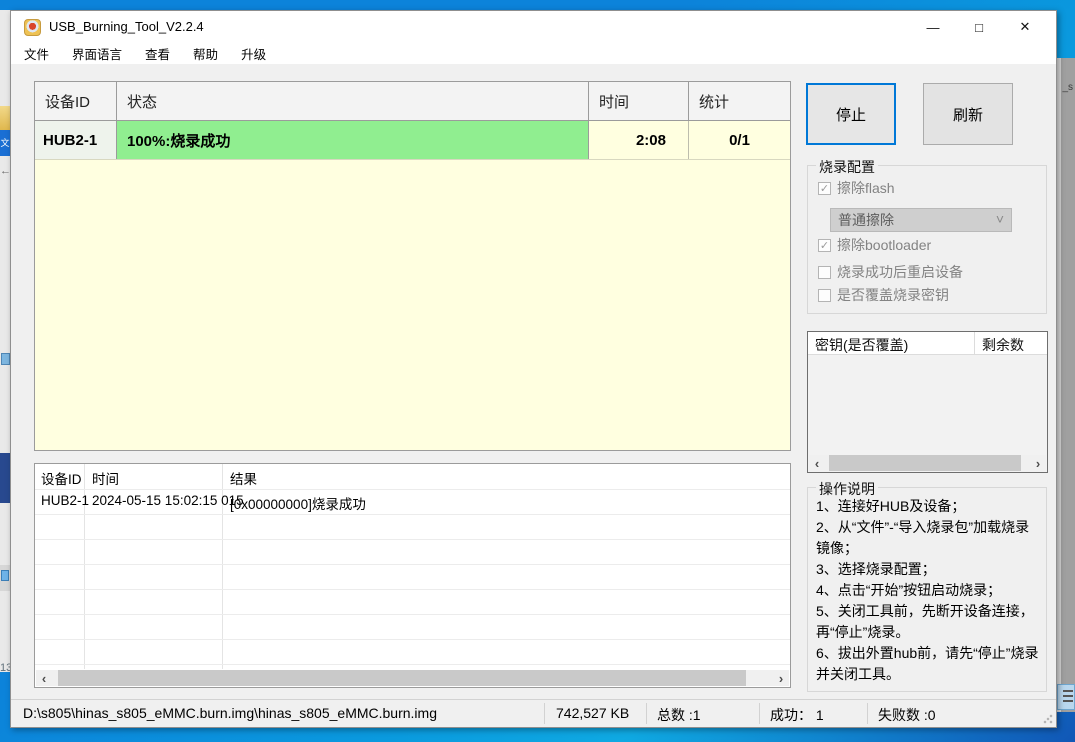 Image resolution: width=1075 pixels, height=742 pixels. What do you see at coordinates (824, 295) in the screenshot?
I see `overwrite-key-checkbox` at bounding box center [824, 295].